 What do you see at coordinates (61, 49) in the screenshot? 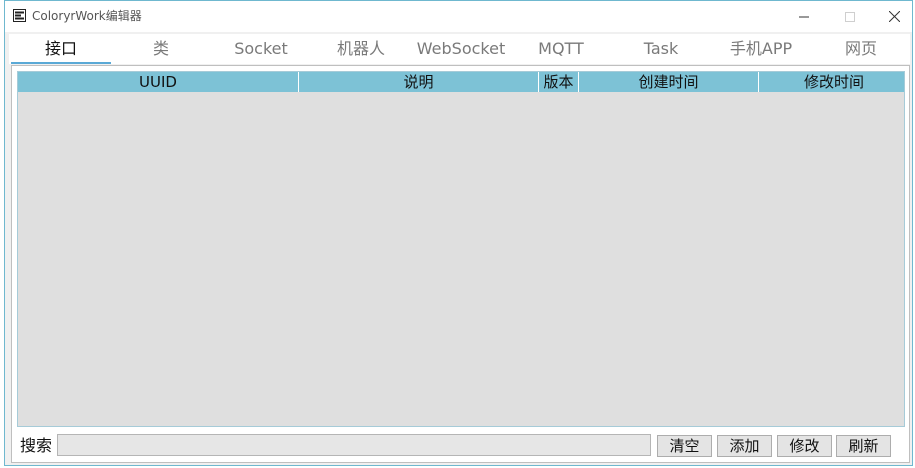
I see `tab-interface: 接口` at bounding box center [61, 49].